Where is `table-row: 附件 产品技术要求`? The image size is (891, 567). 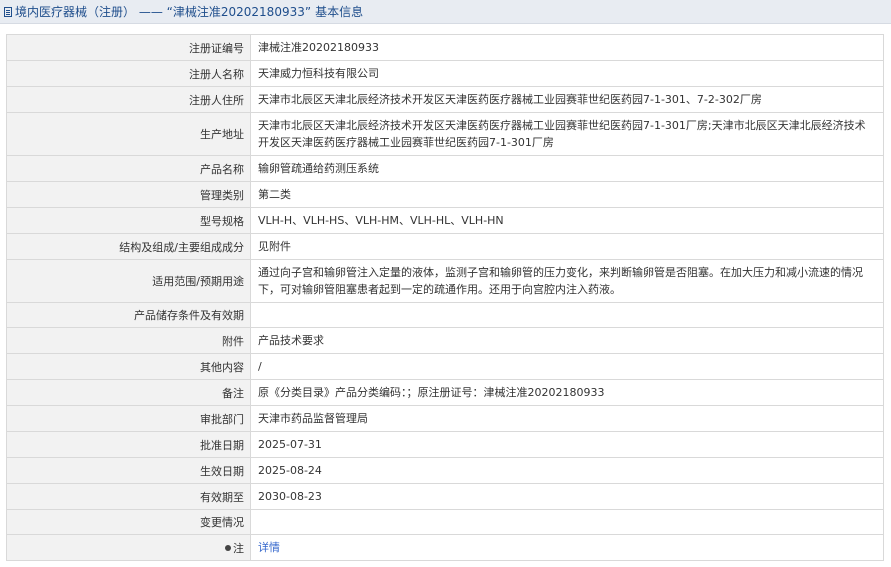 table-row: 附件 产品技术要求 is located at coordinates (445, 340).